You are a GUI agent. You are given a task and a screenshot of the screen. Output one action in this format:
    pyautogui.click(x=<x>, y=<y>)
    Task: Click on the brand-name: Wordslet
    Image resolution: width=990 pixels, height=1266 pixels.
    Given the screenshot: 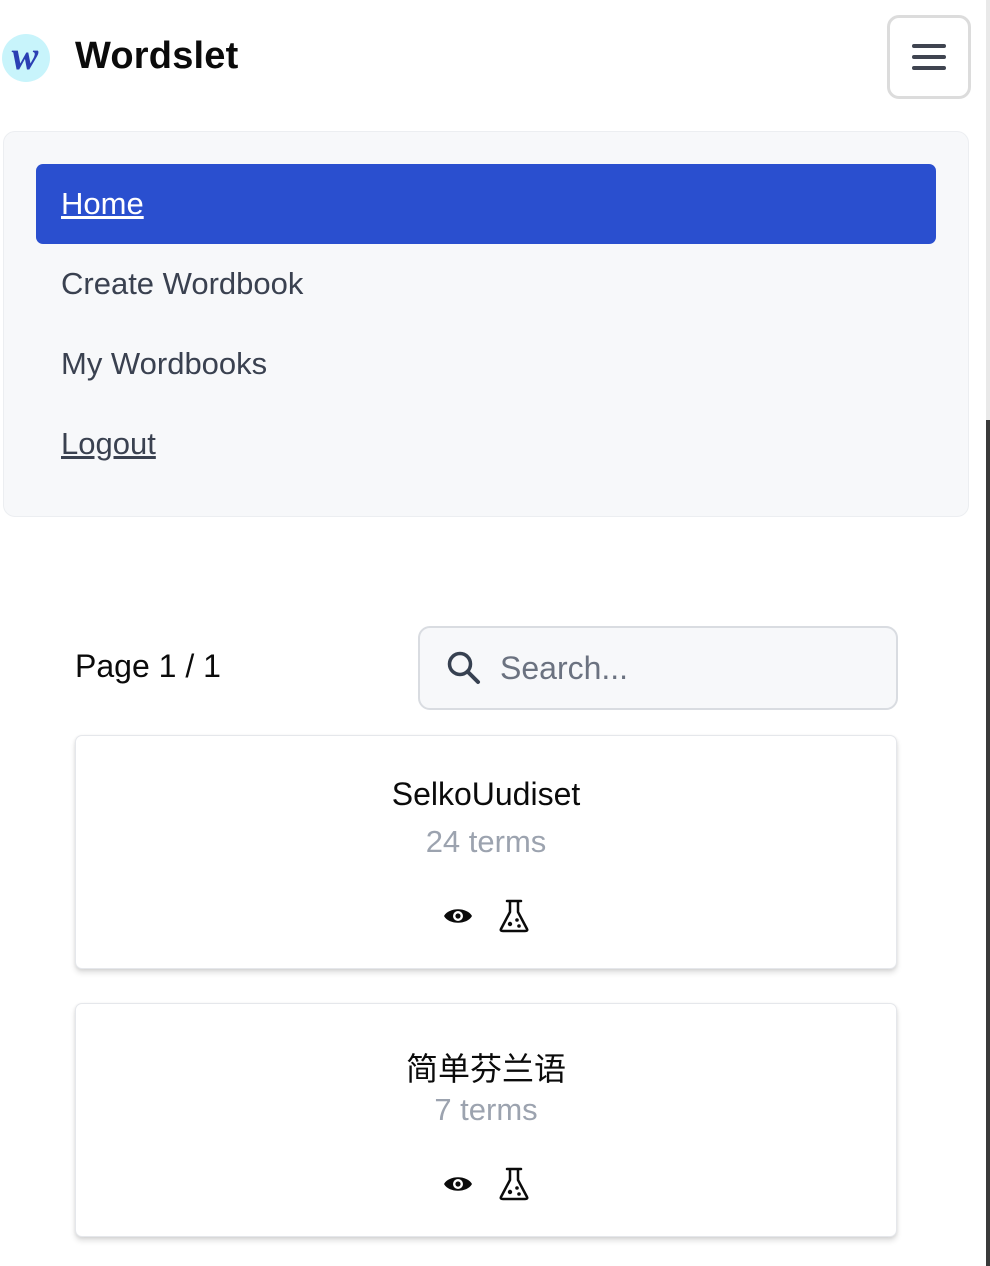 What is the action you would take?
    pyautogui.click(x=156, y=56)
    